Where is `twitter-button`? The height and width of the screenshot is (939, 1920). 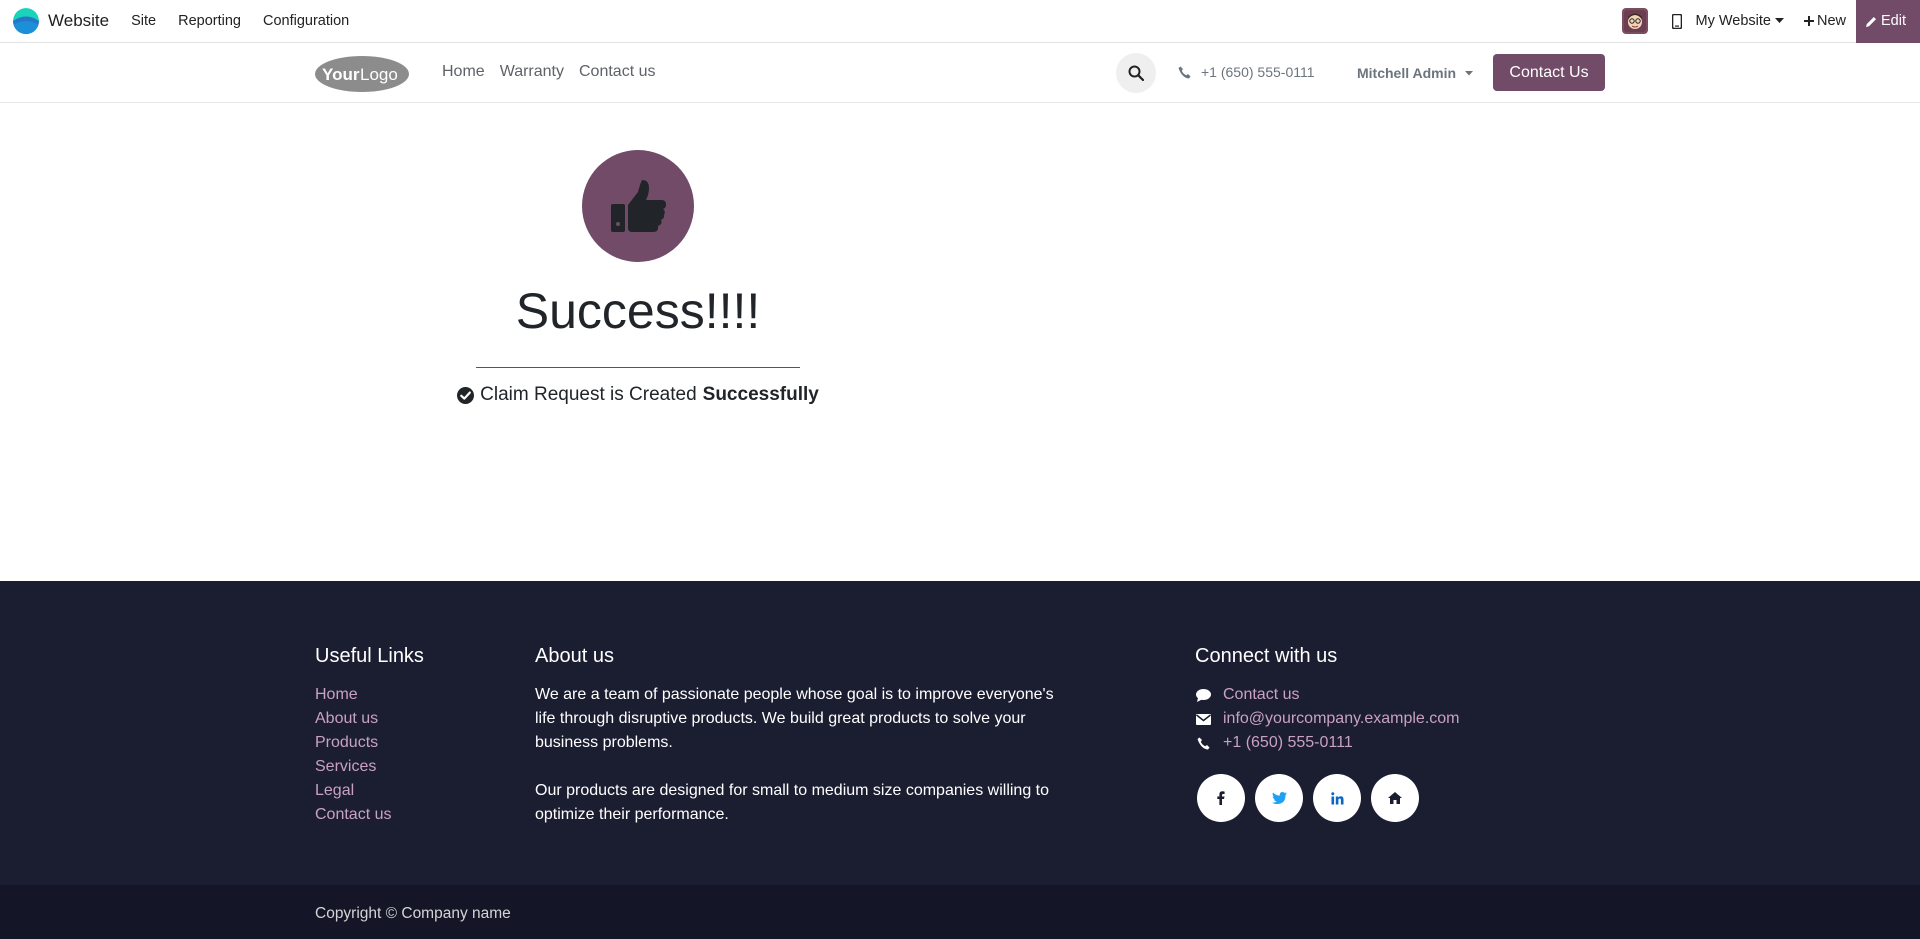
twitter-button is located at coordinates (1279, 798).